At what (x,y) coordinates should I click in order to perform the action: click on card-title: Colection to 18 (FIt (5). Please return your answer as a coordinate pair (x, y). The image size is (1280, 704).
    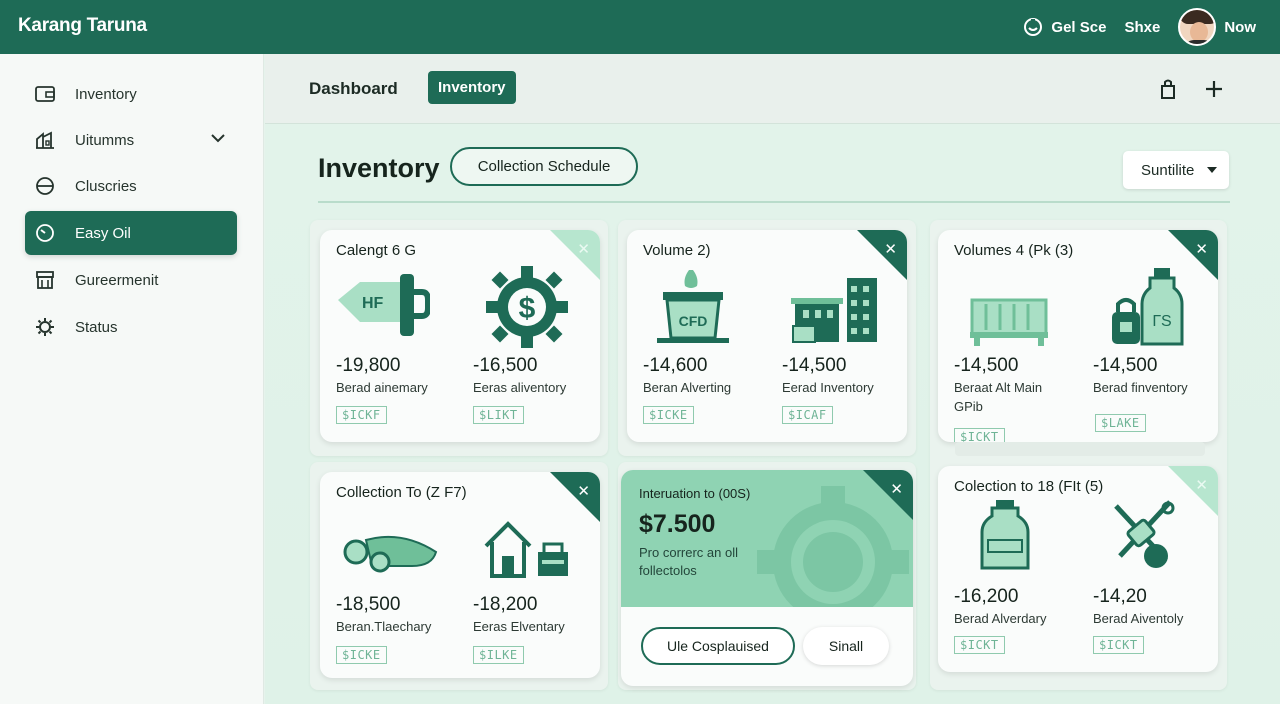
    Looking at the image, I should click on (1029, 486).